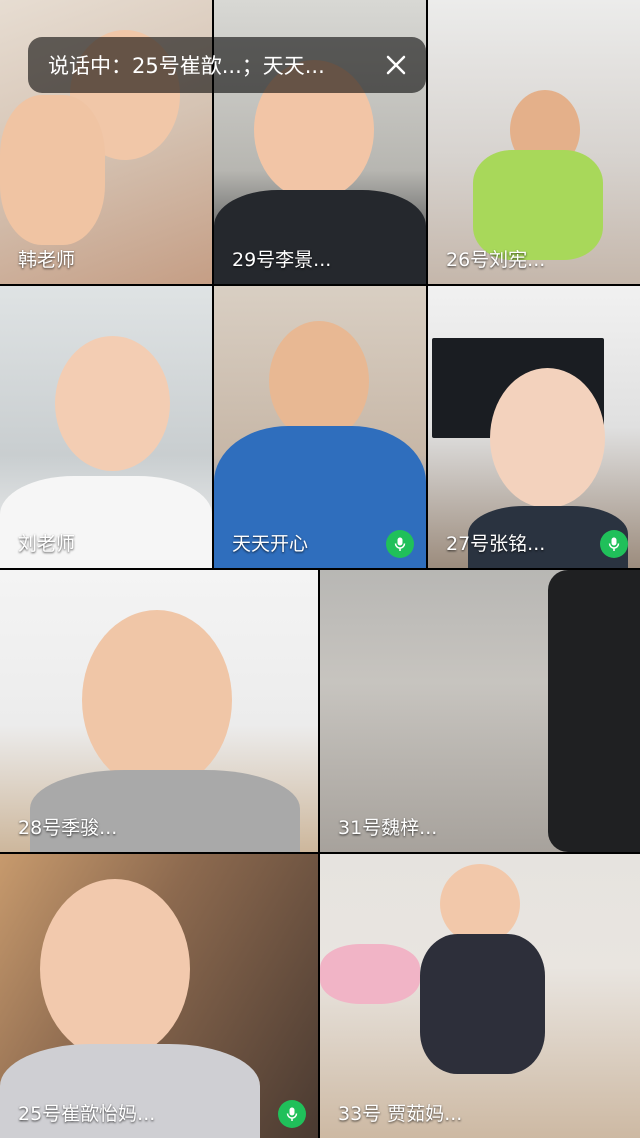 Image resolution: width=640 pixels, height=1138 pixels. What do you see at coordinates (47, 260) in the screenshot?
I see `participant-label: 韩老师` at bounding box center [47, 260].